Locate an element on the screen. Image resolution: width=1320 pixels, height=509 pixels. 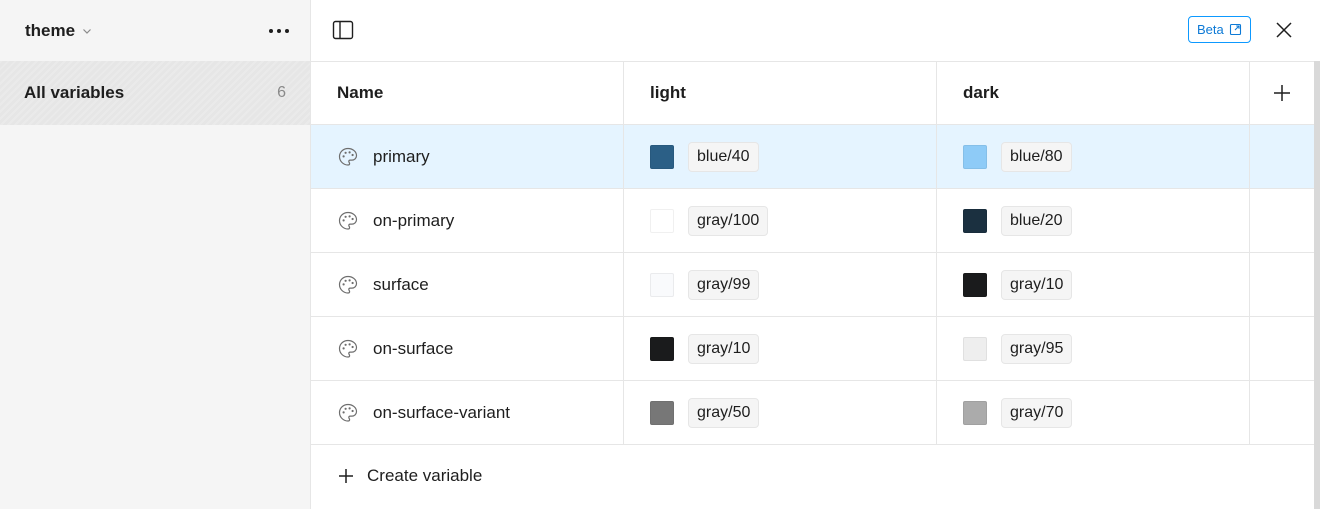
dark-alias-chip: blue/80 is located at coordinates (1036, 156).